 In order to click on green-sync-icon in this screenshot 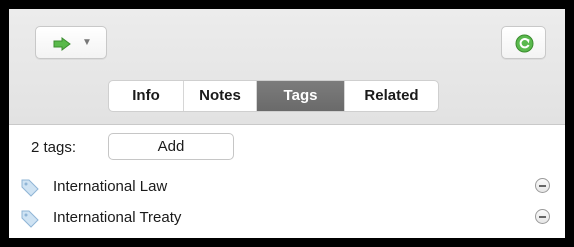, I will do `click(524, 43)`.